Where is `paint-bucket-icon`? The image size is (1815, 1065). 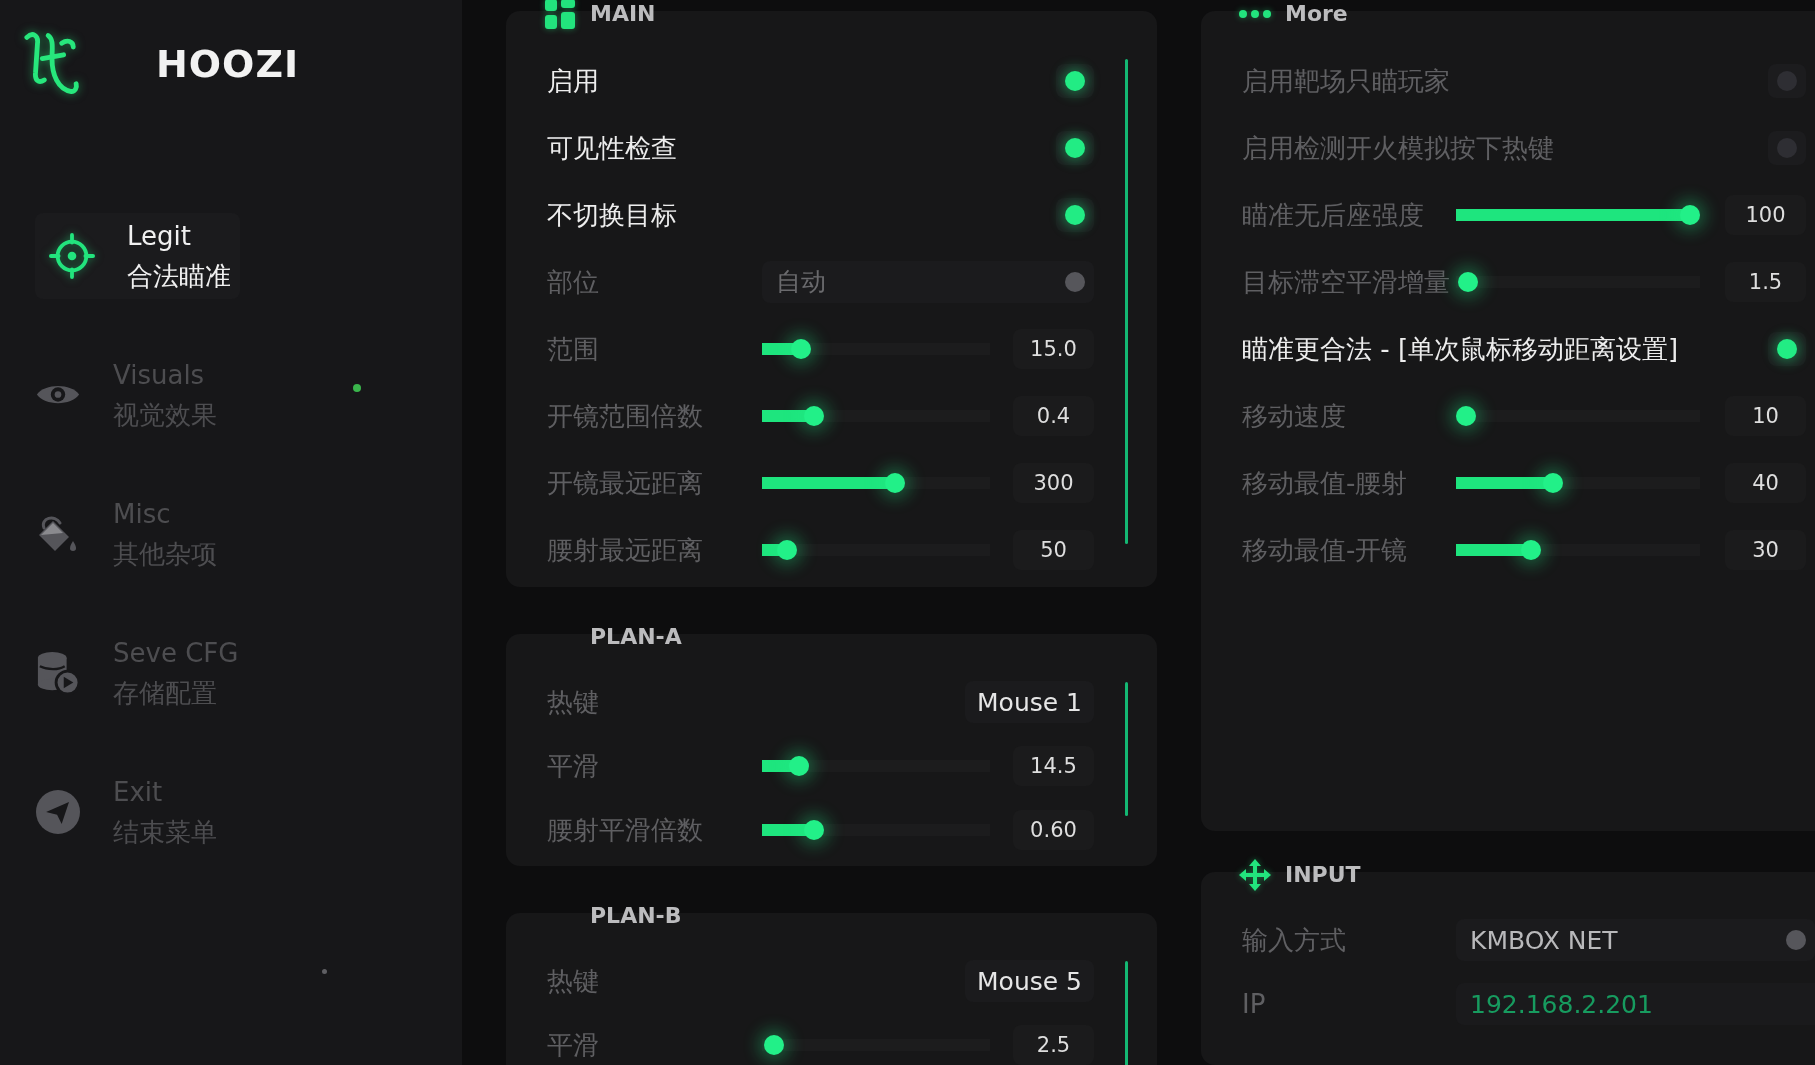 paint-bucket-icon is located at coordinates (58, 533).